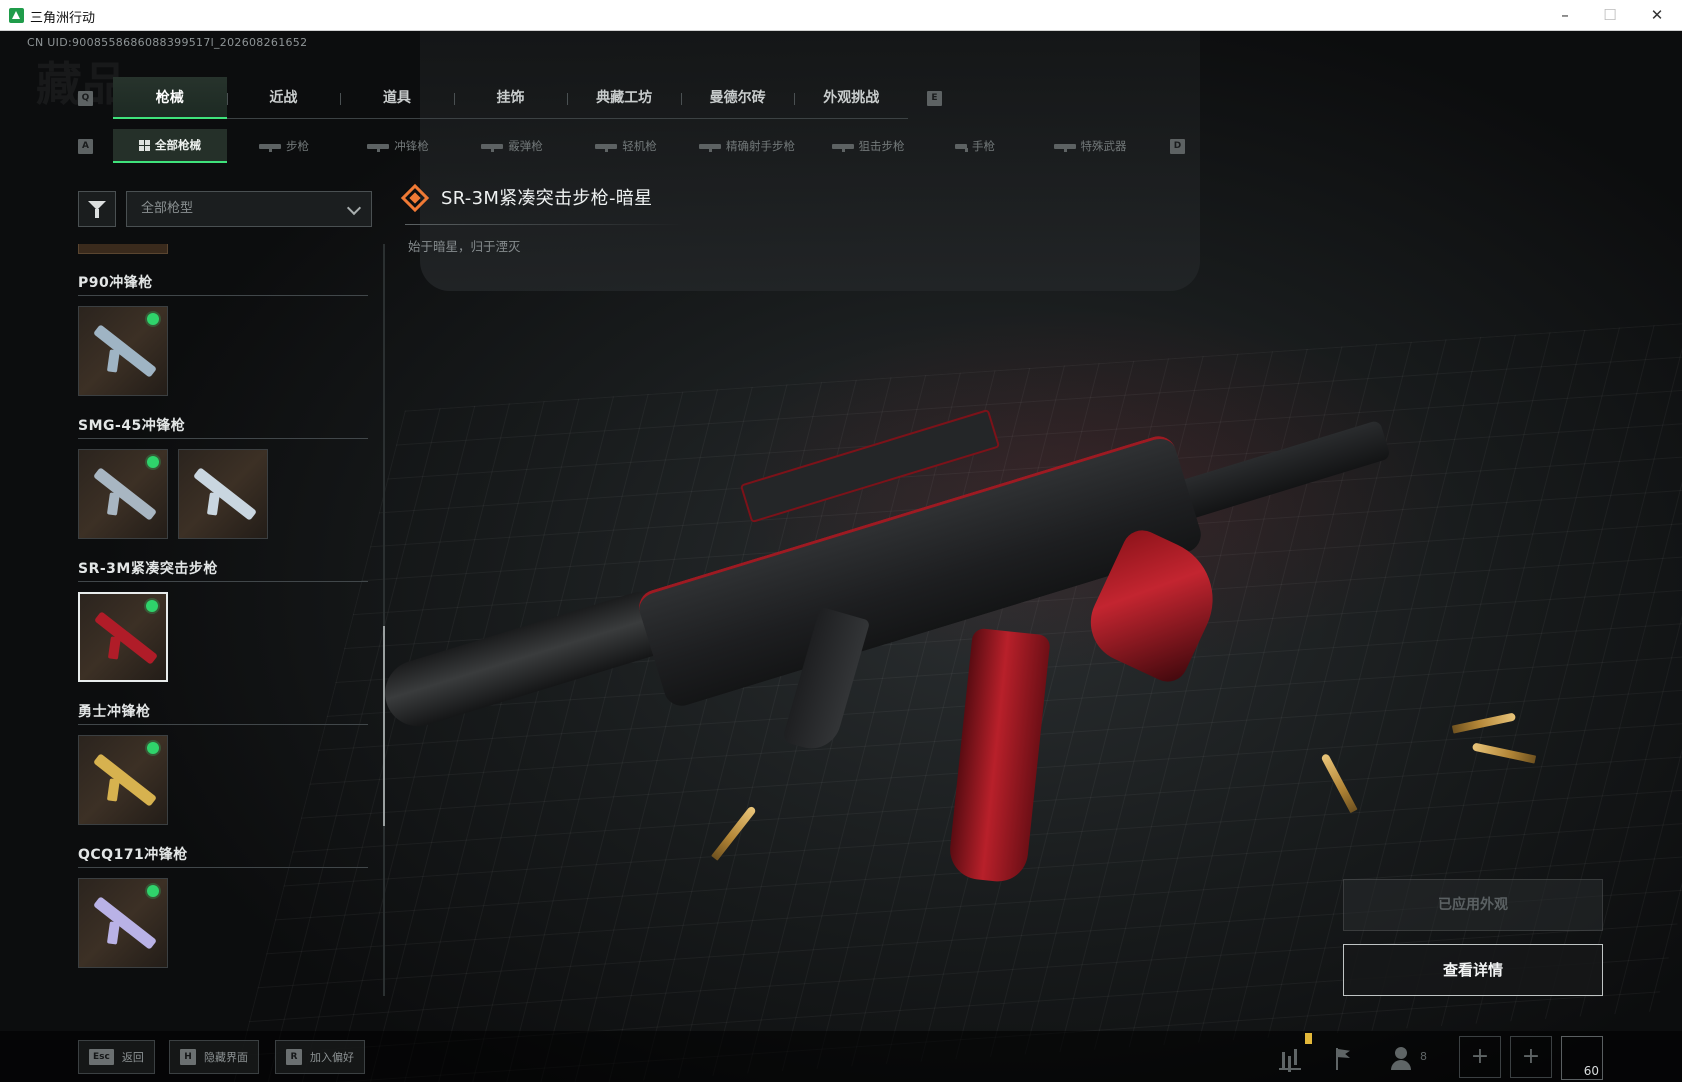 Image resolution: width=1682 pixels, height=1082 pixels. What do you see at coordinates (116, 1057) in the screenshot?
I see `back-hint-button: Esc 返回` at bounding box center [116, 1057].